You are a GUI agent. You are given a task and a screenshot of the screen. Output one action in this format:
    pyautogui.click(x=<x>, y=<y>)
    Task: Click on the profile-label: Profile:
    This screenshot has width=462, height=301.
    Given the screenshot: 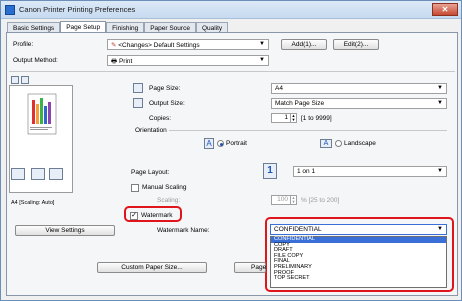 What is the action you would take?
    pyautogui.click(x=23, y=44)
    